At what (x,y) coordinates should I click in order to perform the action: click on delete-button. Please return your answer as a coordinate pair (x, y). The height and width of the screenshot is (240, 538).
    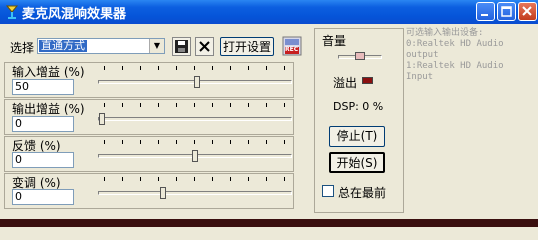
    Looking at the image, I should click on (204, 46).